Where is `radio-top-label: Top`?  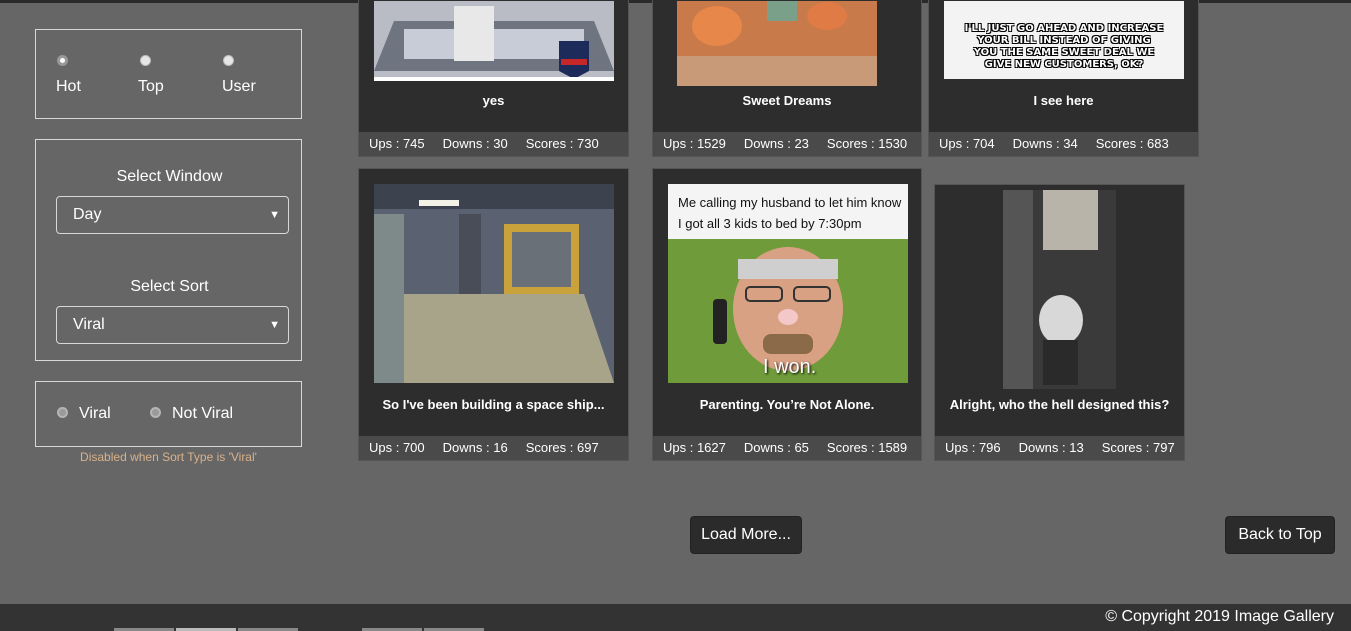 radio-top-label: Top is located at coordinates (151, 86).